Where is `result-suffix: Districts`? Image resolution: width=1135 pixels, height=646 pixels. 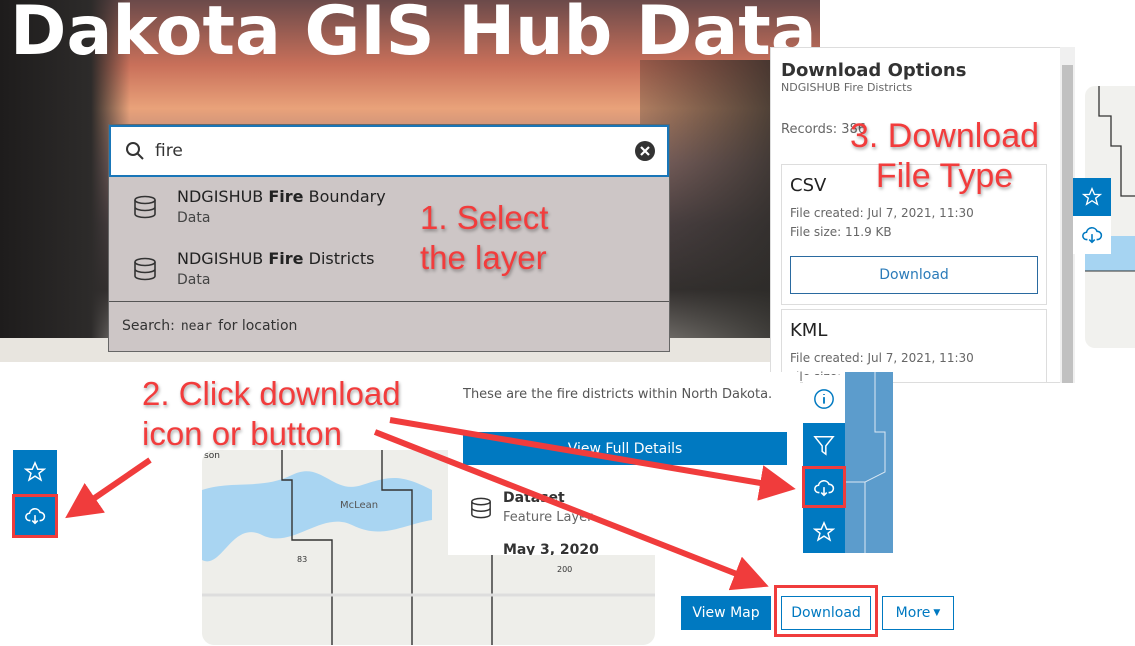 result-suffix: Districts is located at coordinates (339, 258).